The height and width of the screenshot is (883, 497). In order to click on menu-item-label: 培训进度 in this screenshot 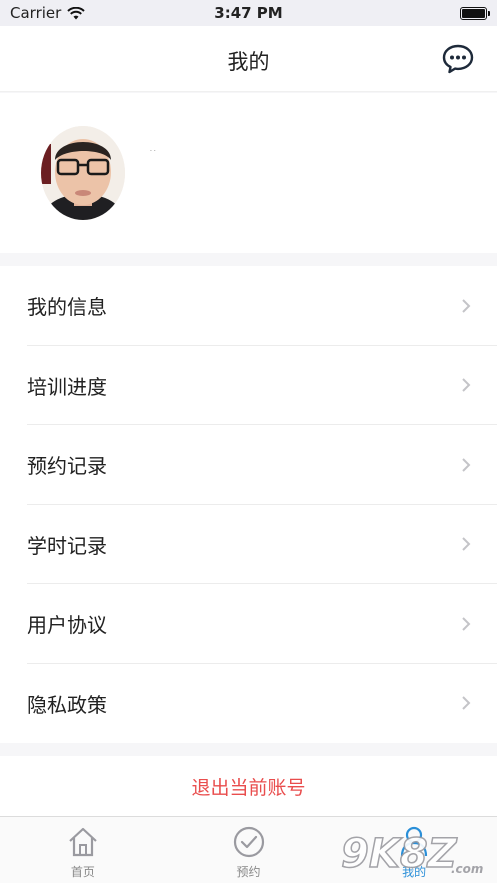, I will do `click(67, 386)`.